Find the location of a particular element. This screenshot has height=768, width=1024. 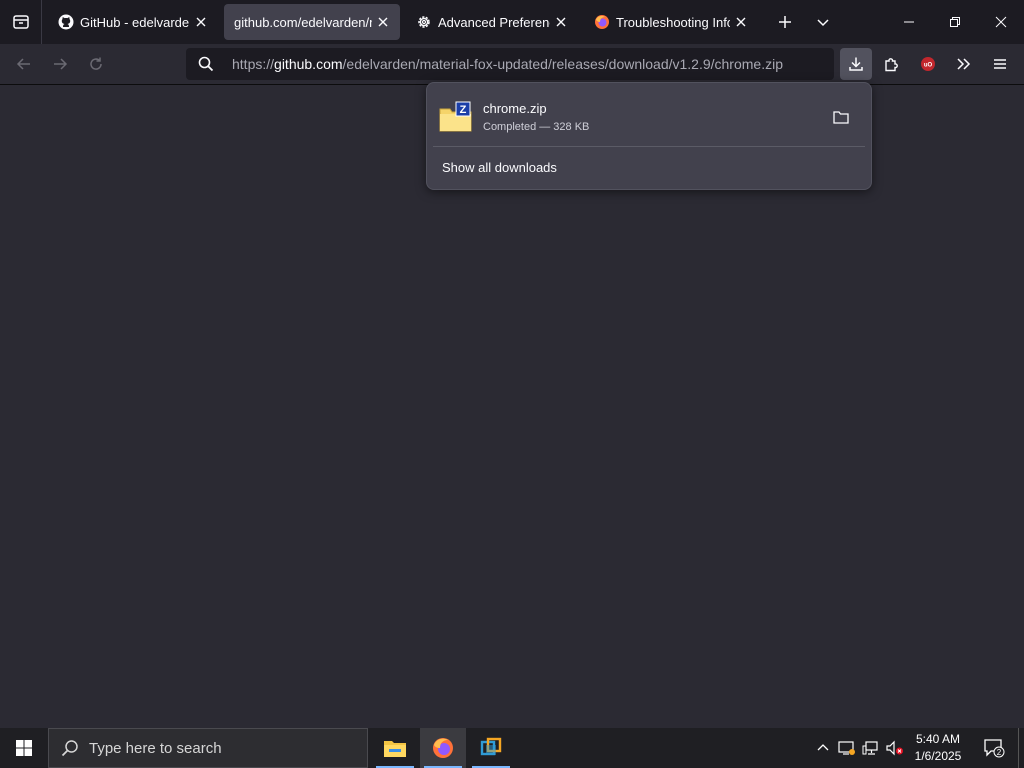

download-filename: chrome.zip is located at coordinates (515, 108).